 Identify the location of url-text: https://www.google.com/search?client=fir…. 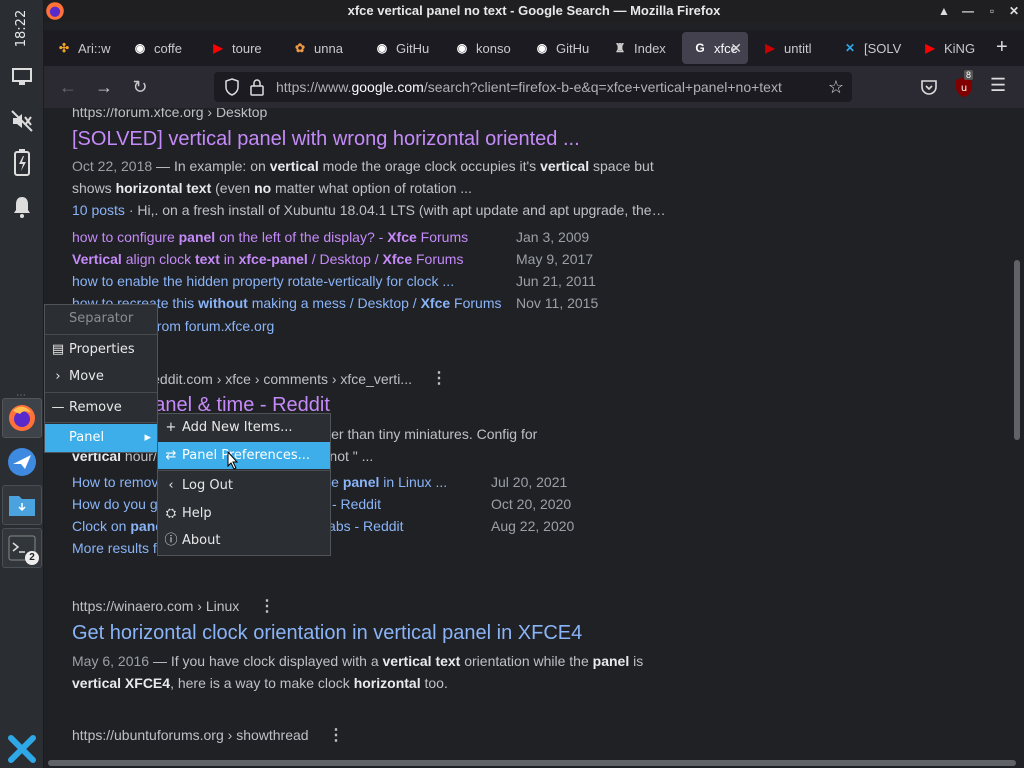
(529, 87).